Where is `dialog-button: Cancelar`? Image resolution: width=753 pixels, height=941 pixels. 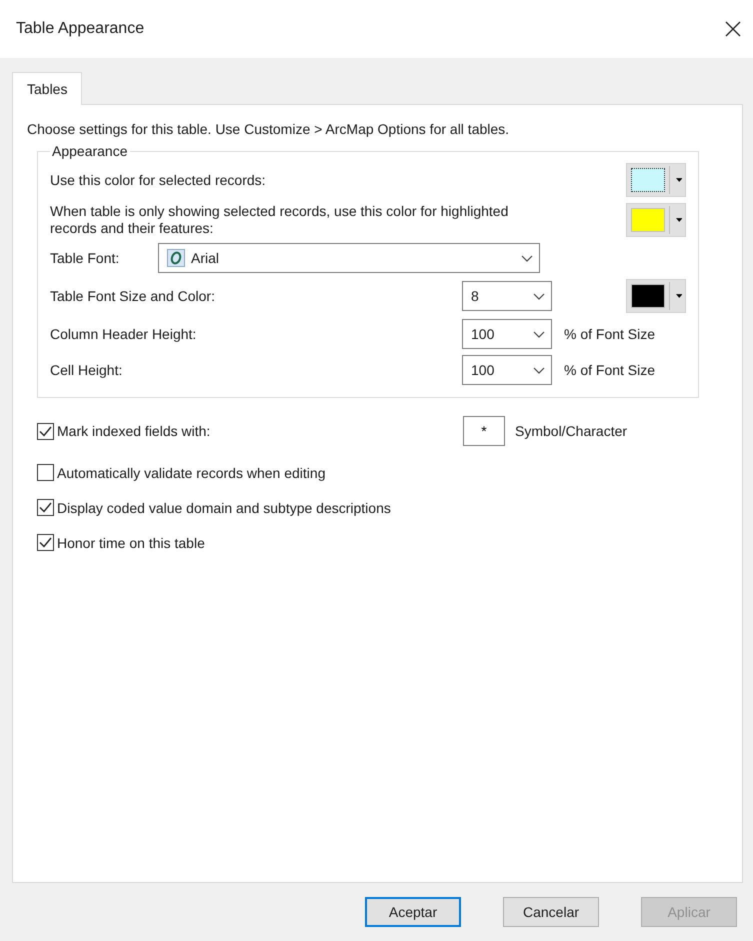 dialog-button: Cancelar is located at coordinates (551, 912).